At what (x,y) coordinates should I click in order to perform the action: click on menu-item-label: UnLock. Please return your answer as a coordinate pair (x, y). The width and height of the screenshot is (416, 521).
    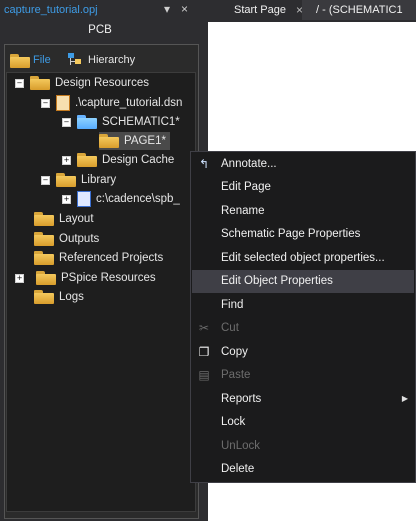
    Looking at the image, I should click on (240, 445).